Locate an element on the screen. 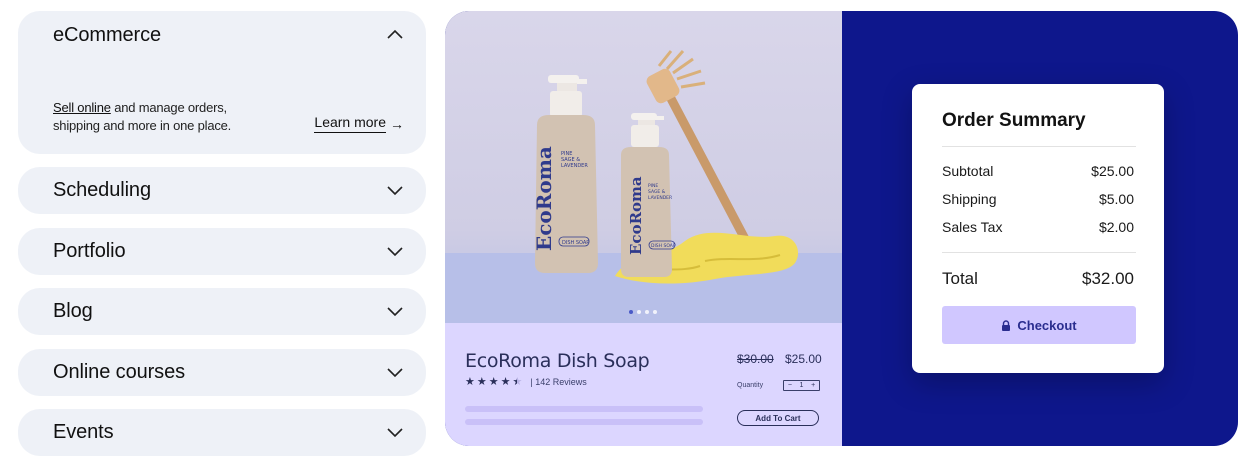  accordion-title: Events is located at coordinates (83, 431).